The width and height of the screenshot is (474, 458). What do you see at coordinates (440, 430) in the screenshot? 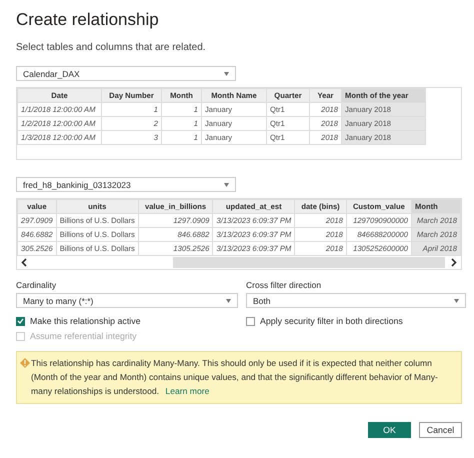
I see `cancel-button: Cancel` at bounding box center [440, 430].